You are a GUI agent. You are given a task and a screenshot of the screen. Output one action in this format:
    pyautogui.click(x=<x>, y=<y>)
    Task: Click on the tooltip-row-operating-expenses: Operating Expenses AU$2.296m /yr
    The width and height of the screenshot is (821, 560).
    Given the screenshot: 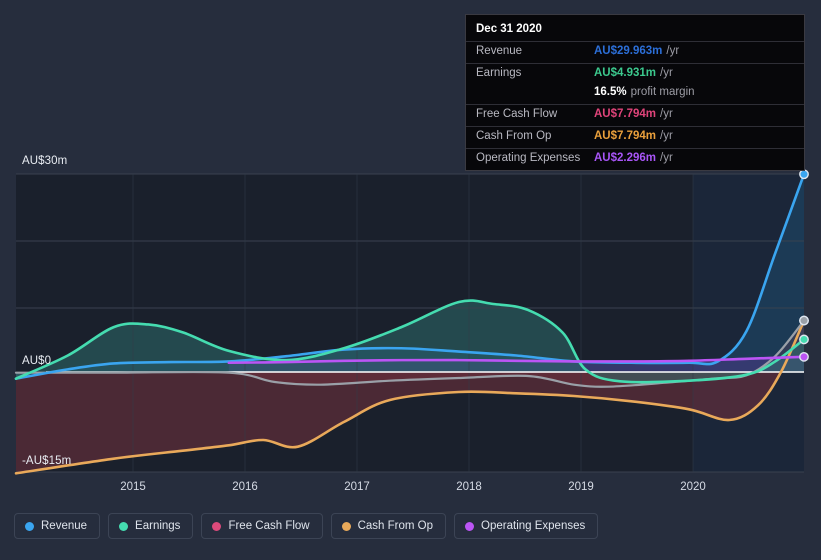 What is the action you would take?
    pyautogui.click(x=635, y=159)
    